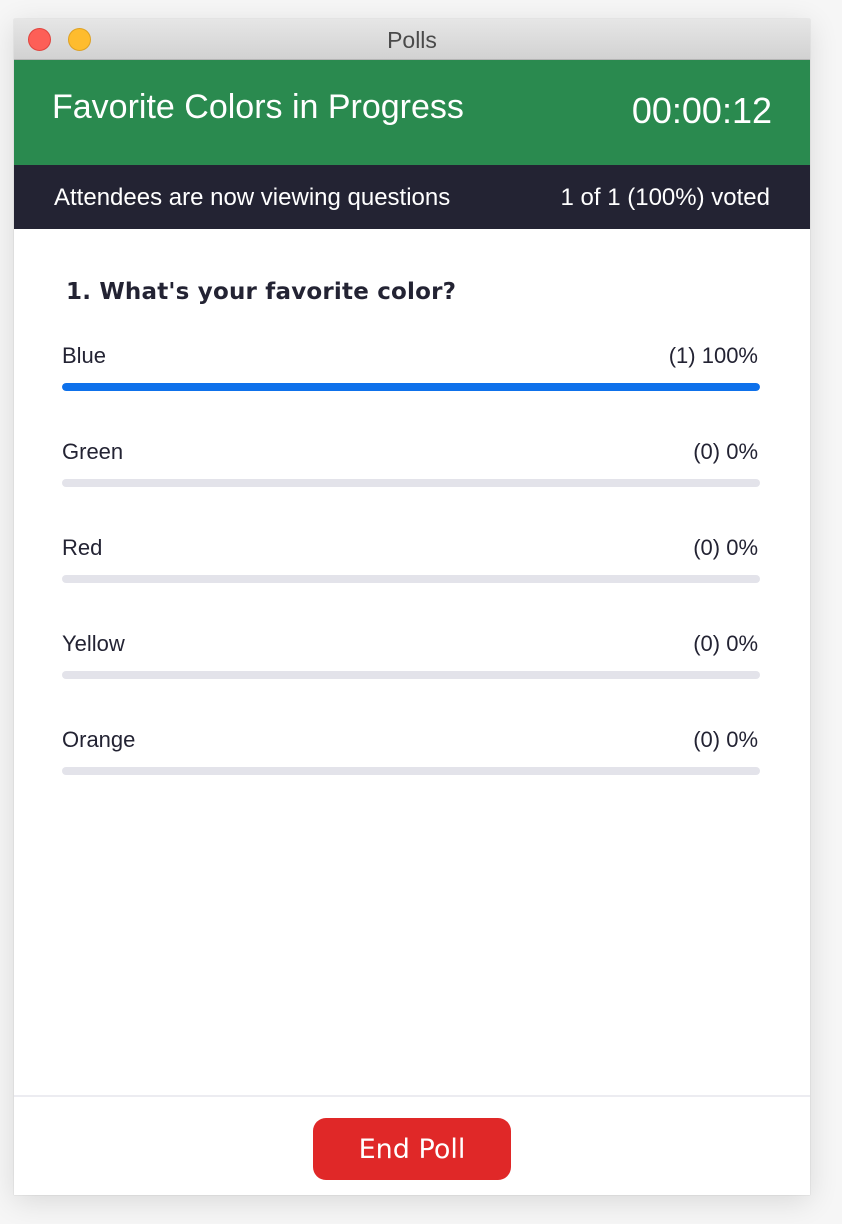 This screenshot has height=1224, width=842. I want to click on poll-header: Favorite Colors in Progress 00:00:12, so click(412, 112).